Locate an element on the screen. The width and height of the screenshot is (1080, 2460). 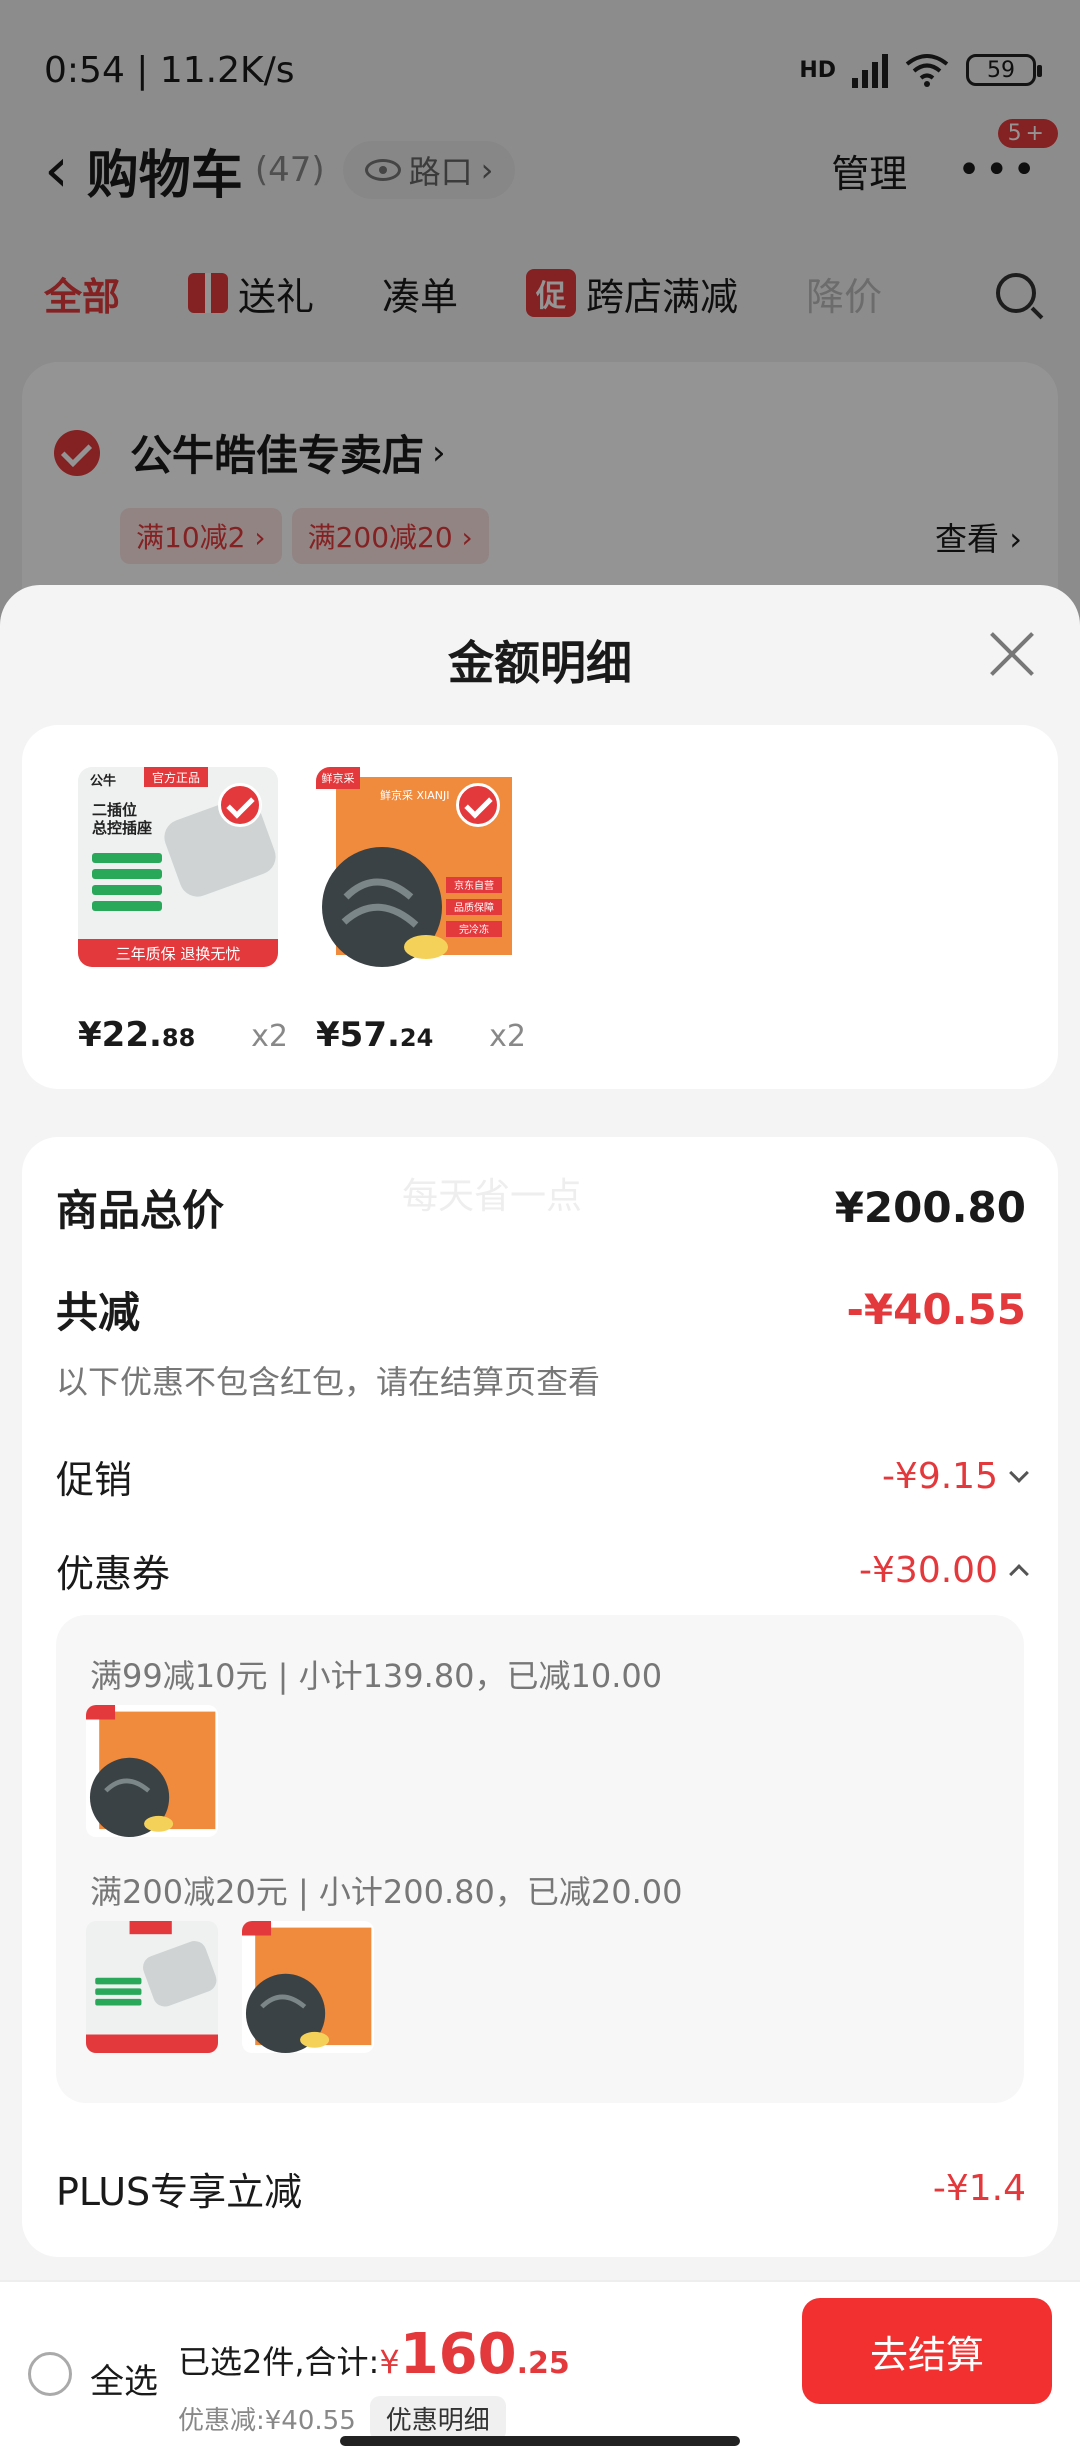
selected-summary: 已选2件,合计: is located at coordinates (279, 2362).